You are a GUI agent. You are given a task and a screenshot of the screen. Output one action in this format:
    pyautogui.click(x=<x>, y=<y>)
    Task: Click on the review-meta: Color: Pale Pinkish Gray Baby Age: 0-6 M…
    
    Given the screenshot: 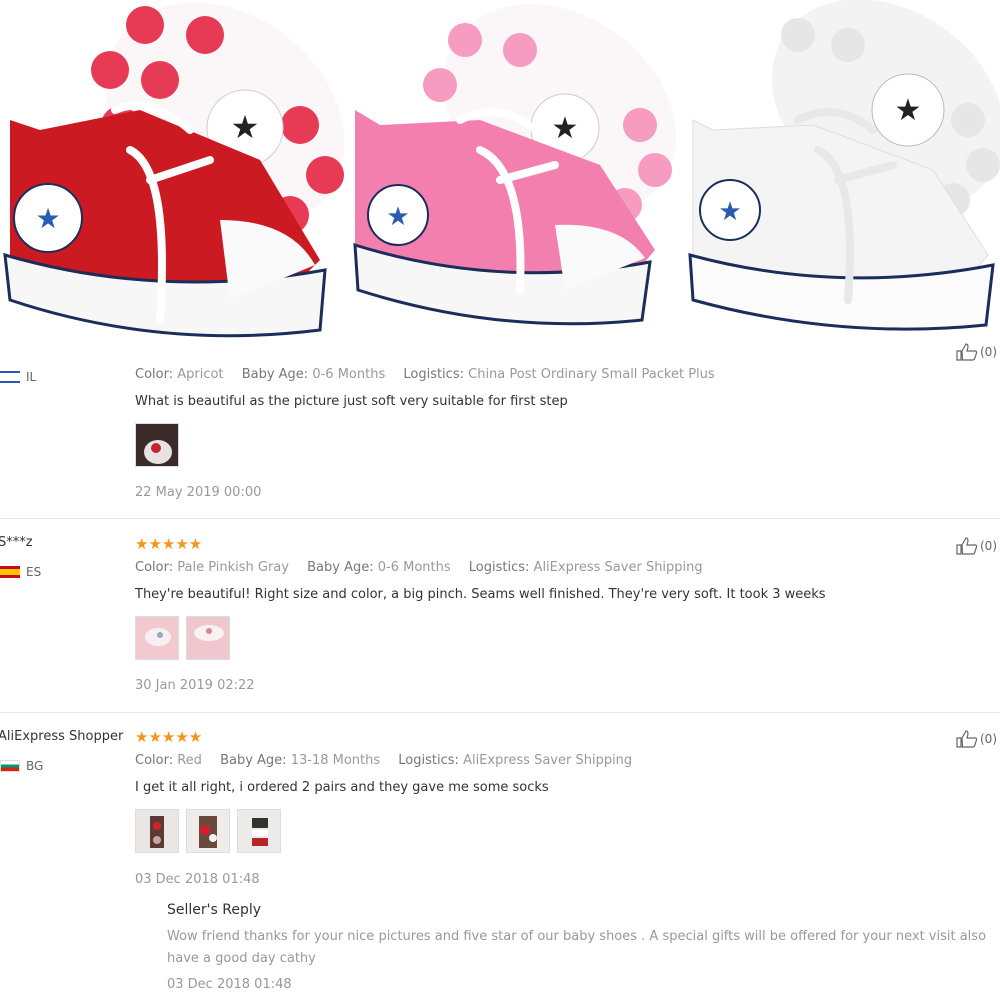 What is the action you would take?
    pyautogui.click(x=419, y=567)
    